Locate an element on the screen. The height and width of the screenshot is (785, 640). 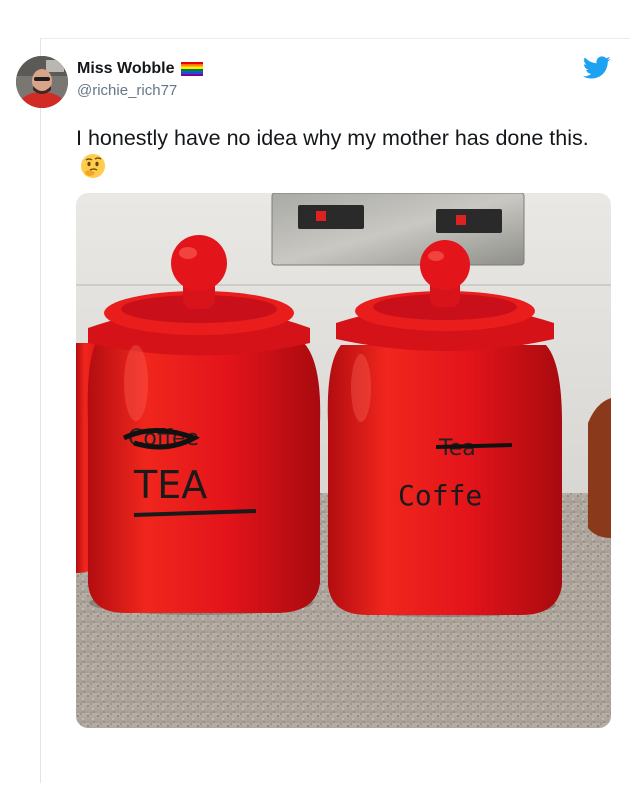
rainbow-flag-icon is located at coordinates (191, 69).